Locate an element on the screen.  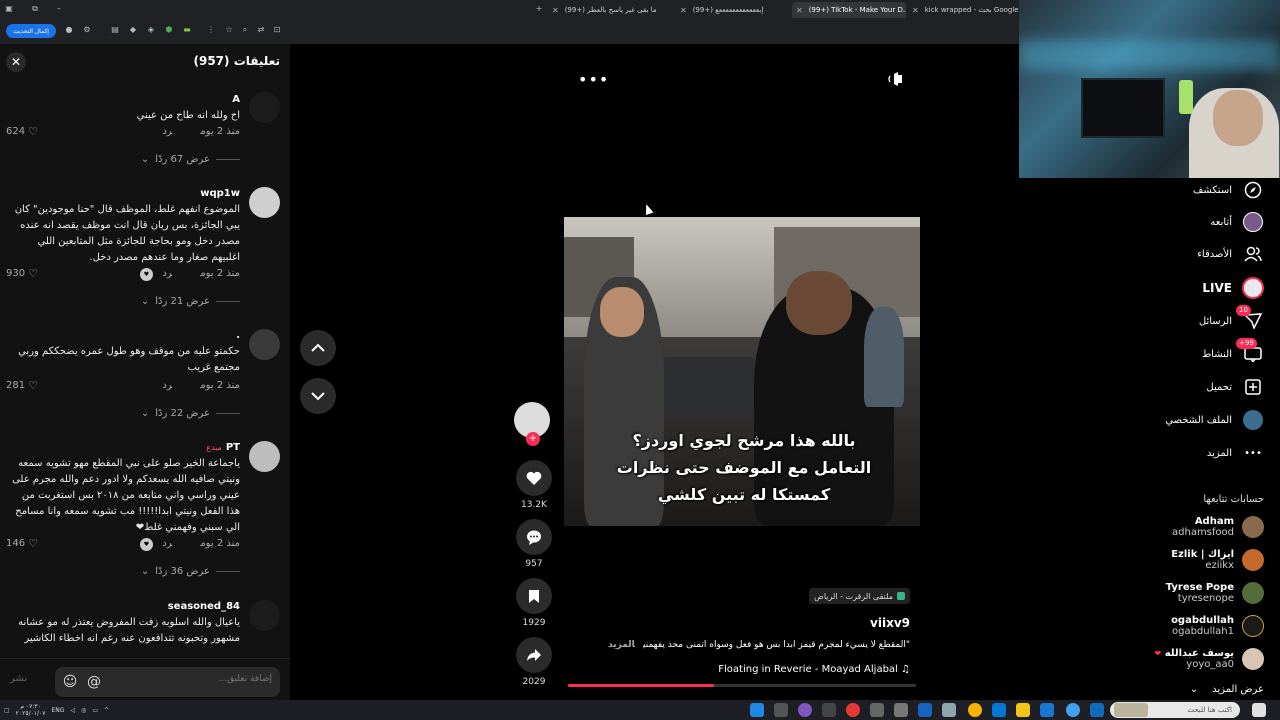
volume-icon is located at coordinates (896, 79).